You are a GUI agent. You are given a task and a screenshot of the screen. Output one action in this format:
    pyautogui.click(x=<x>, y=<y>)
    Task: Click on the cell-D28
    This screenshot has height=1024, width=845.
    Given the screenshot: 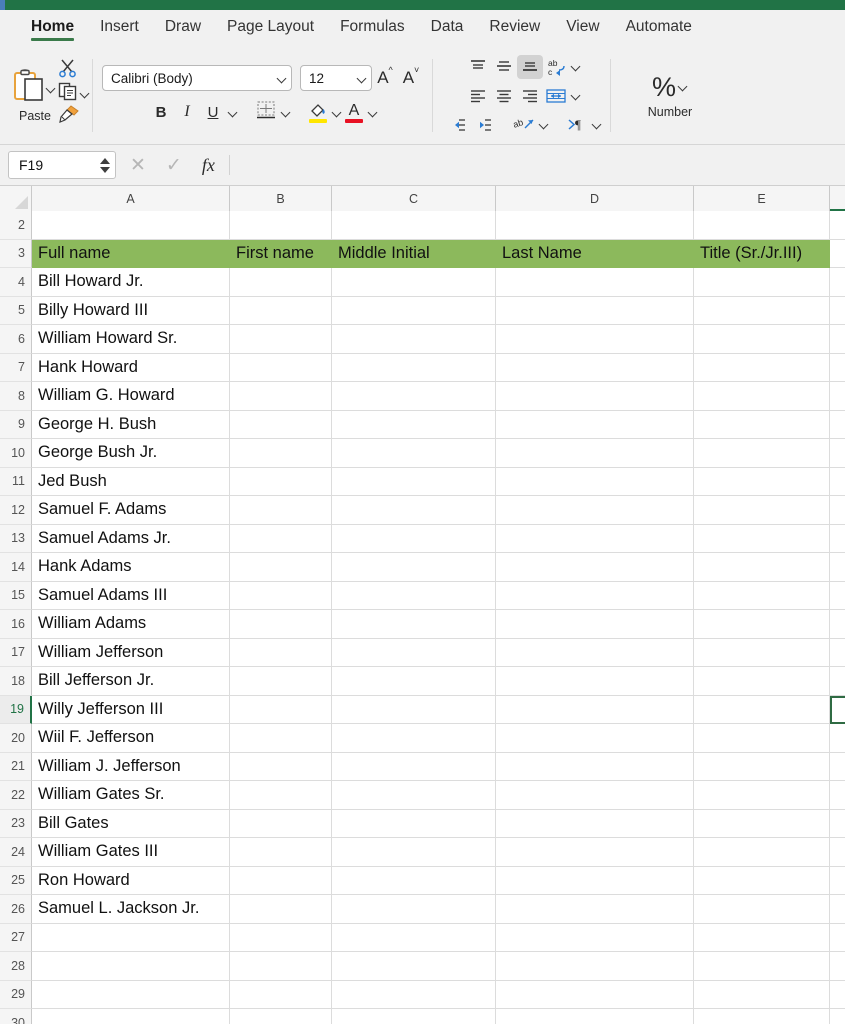 What is the action you would take?
    pyautogui.click(x=595, y=966)
    